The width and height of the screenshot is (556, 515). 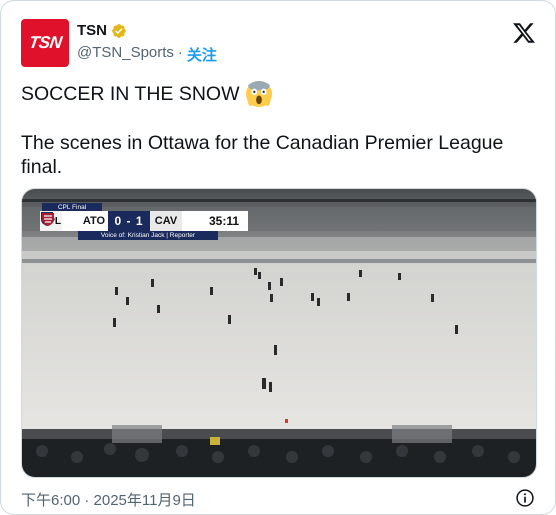 I want to click on verified-badge-icon, so click(x=119, y=30).